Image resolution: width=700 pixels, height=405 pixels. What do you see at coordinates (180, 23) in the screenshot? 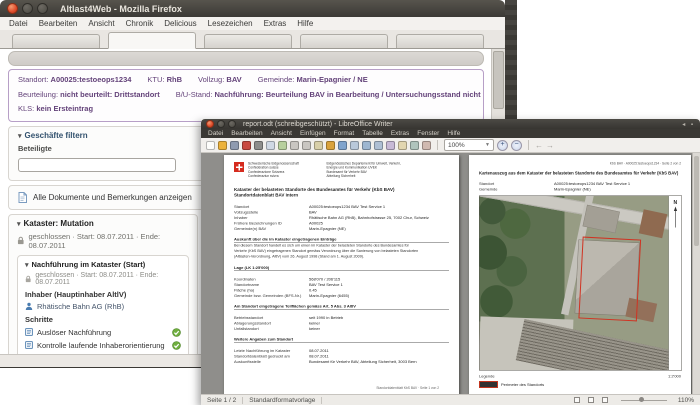
I see `menu-item: Delicious` at bounding box center [180, 23].